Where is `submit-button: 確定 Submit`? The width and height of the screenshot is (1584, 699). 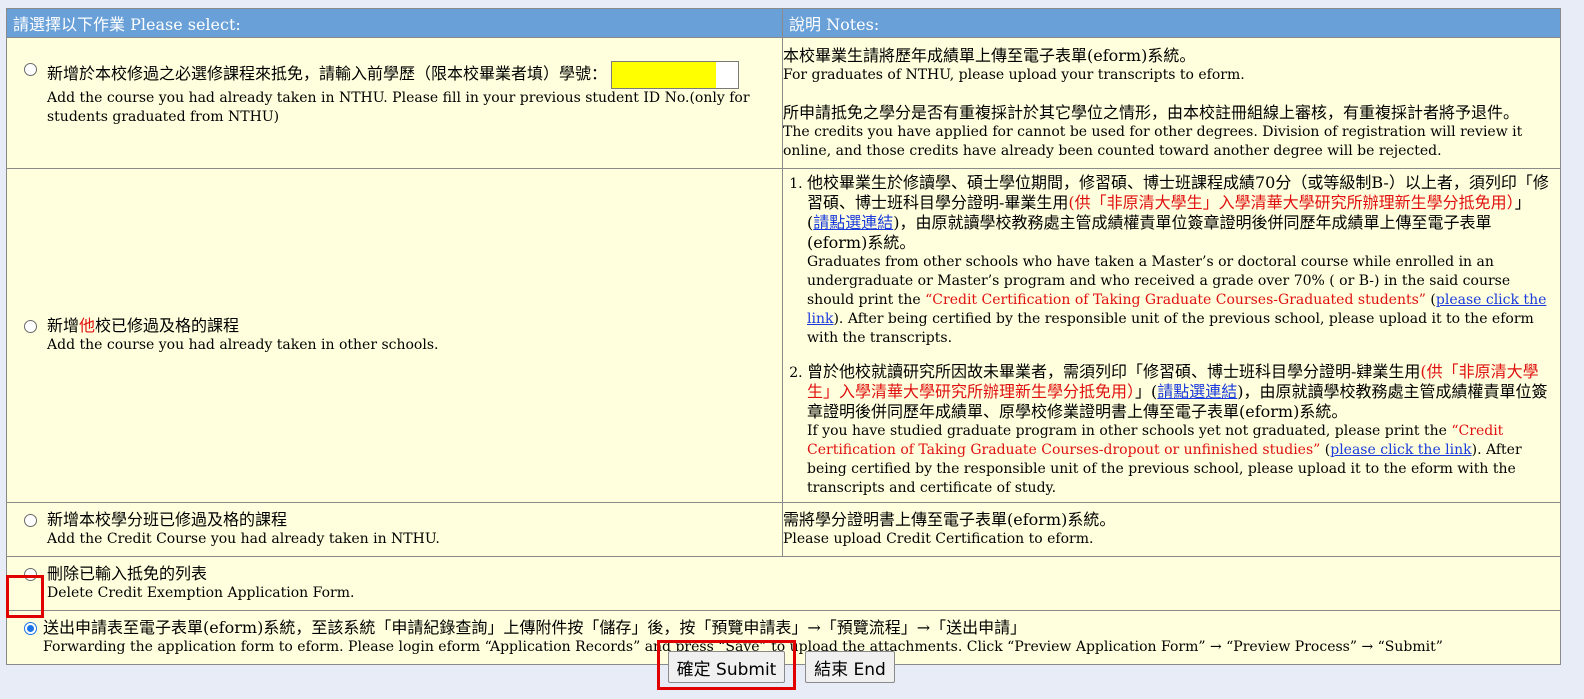 submit-button: 確定 Submit is located at coordinates (726, 667).